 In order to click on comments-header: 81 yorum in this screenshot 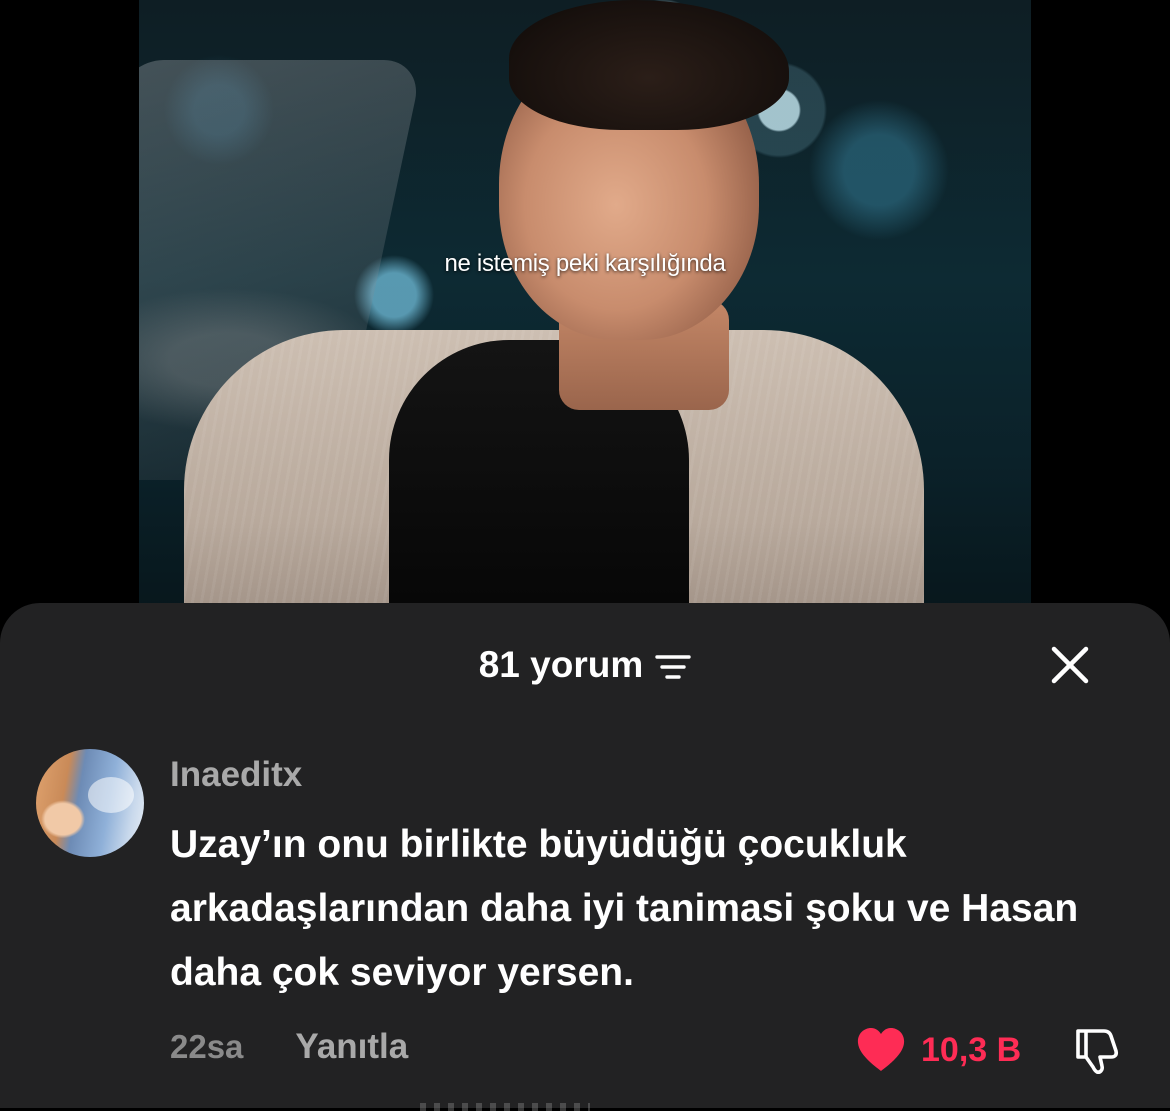, I will do `click(585, 665)`.